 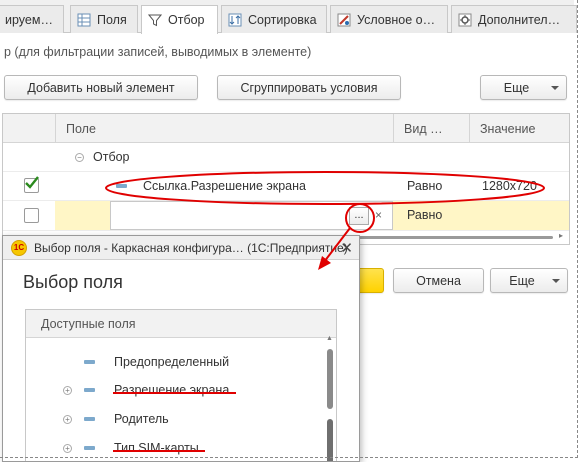 What do you see at coordinates (286, 157) in the screenshot?
I see `table-row-group: − Отбор` at bounding box center [286, 157].